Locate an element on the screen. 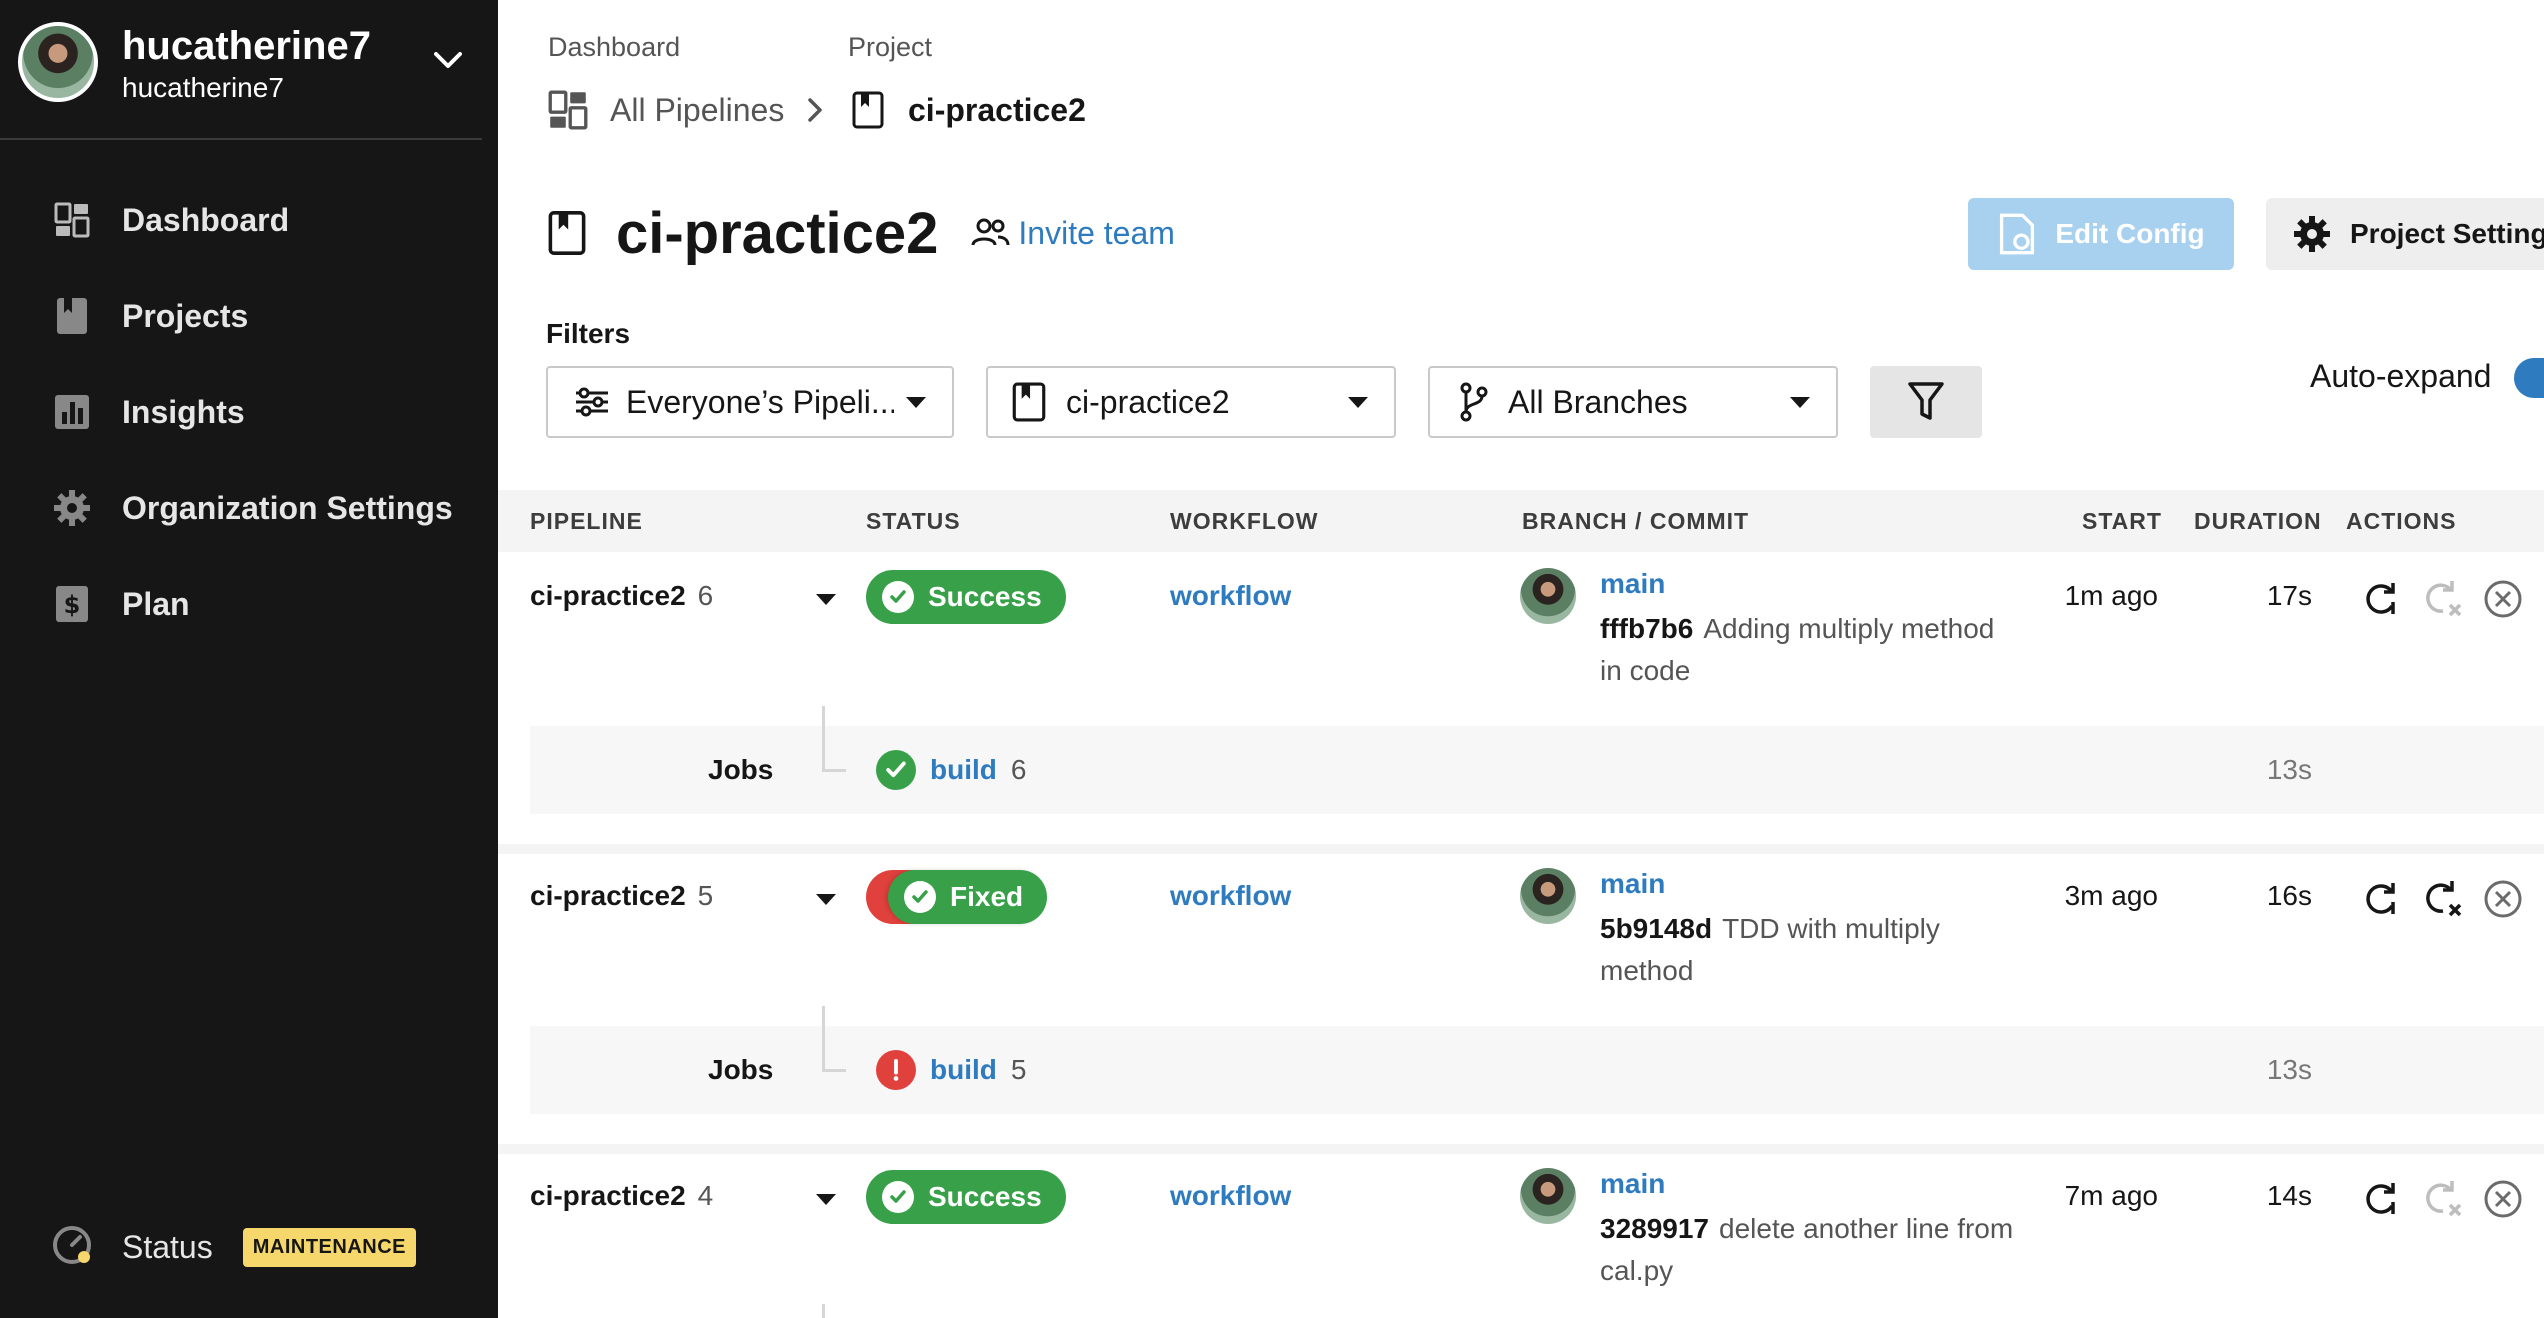 The image size is (2544, 1318). column-header-branch-commit: BRANCH / COMMIT is located at coordinates (1636, 521).